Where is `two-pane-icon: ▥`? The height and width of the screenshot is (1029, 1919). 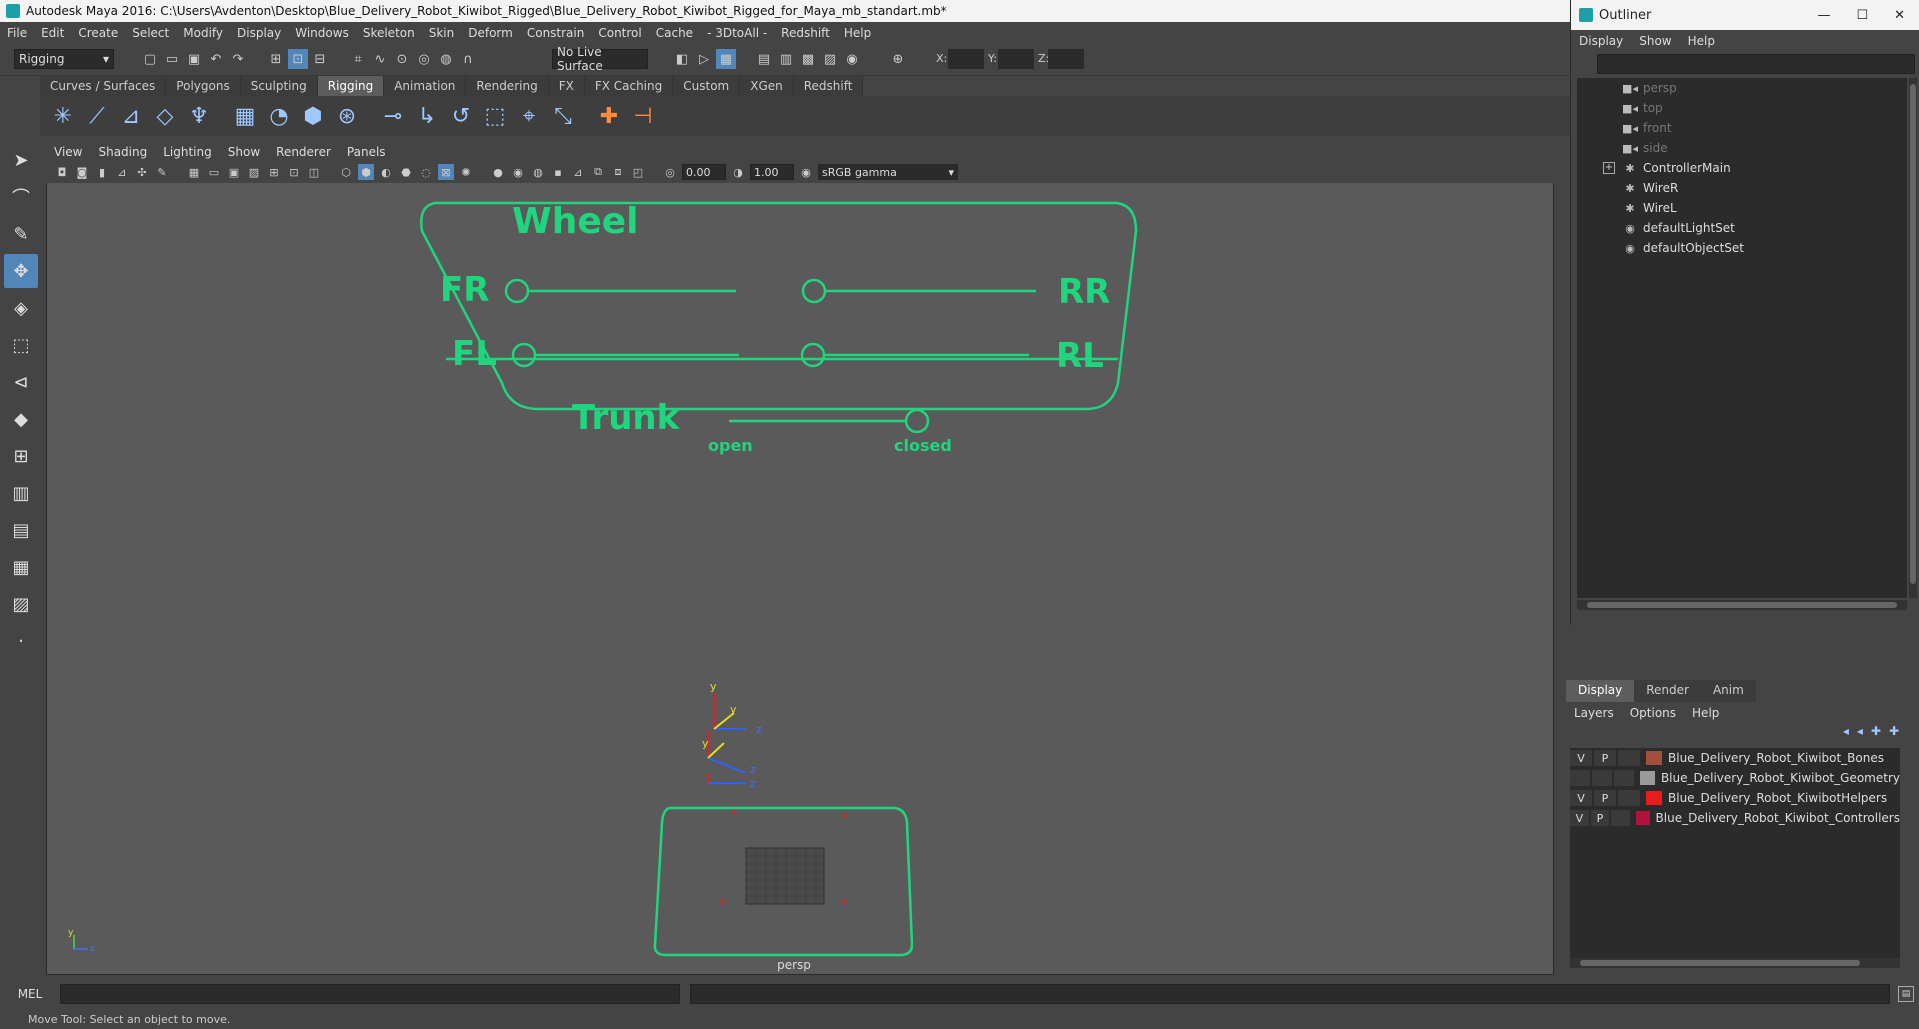
two-pane-icon: ▥ is located at coordinates (21, 493).